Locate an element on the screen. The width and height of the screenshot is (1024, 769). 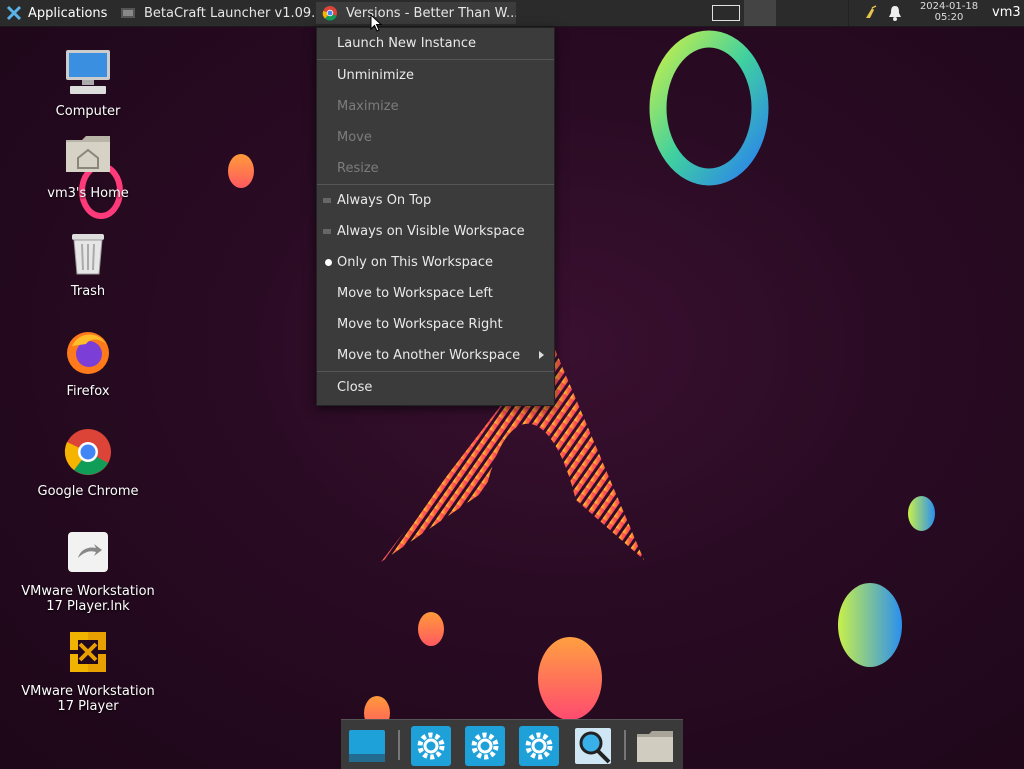
clock: 2024-01-18 05:20 is located at coordinates (949, 11).